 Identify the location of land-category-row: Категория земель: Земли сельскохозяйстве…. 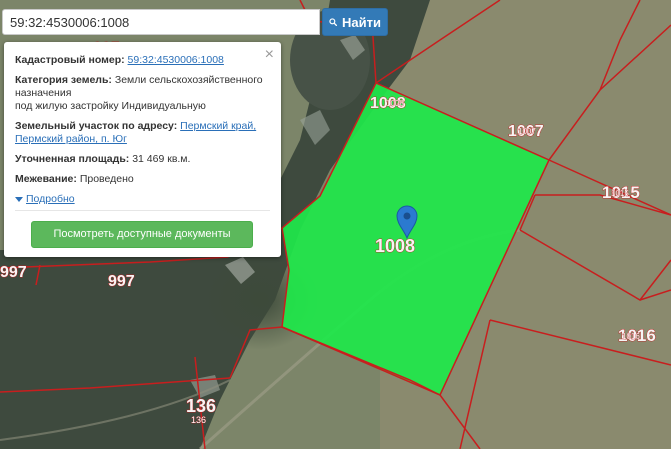
(143, 93).